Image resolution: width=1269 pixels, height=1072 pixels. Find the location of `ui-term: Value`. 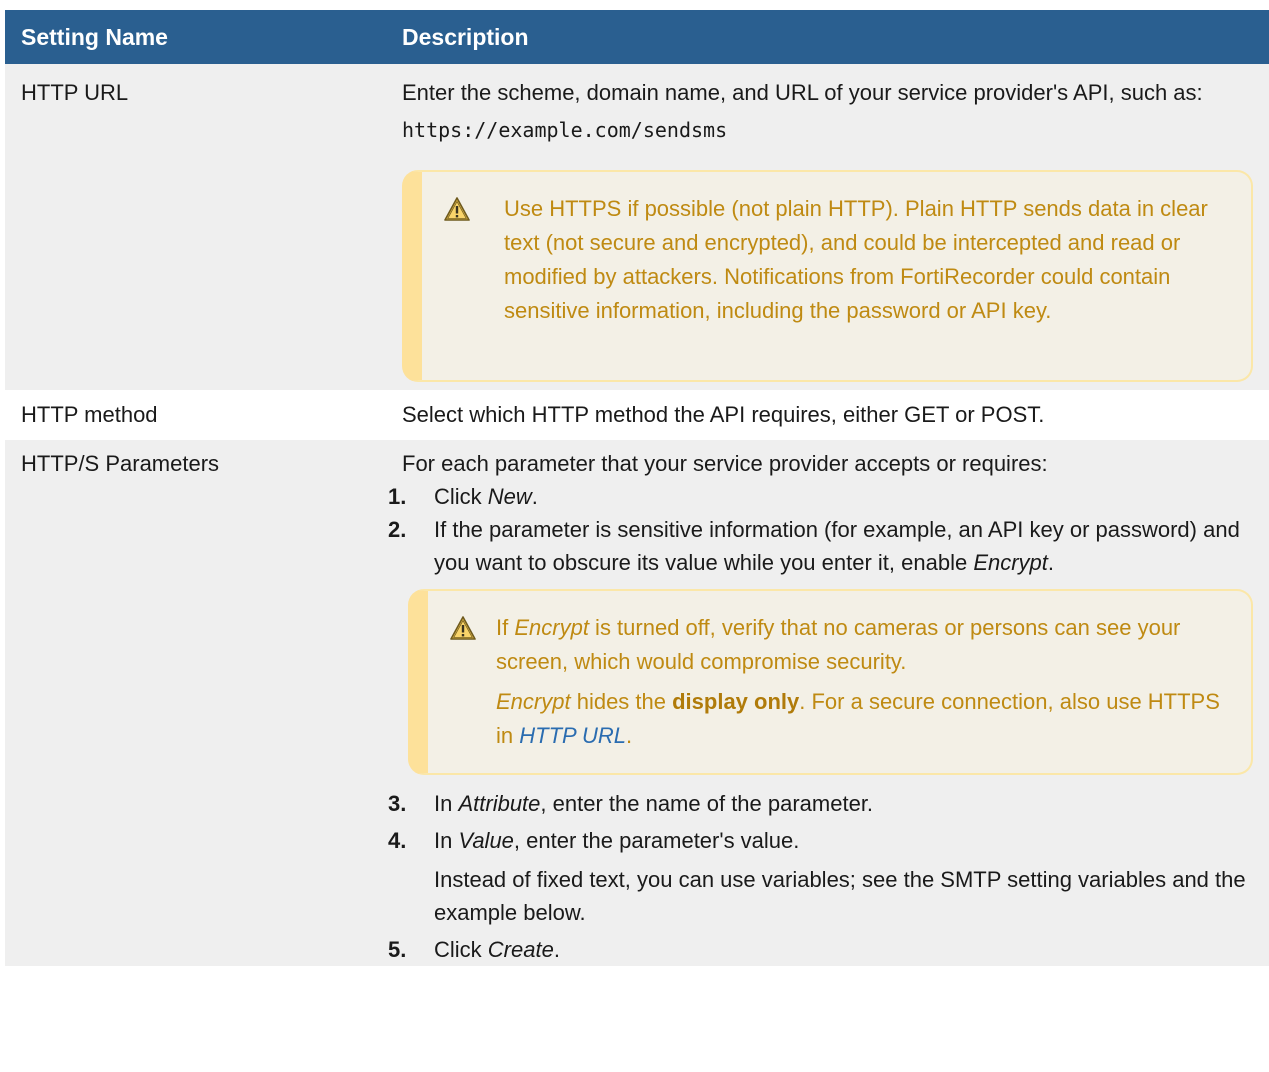

ui-term: Value is located at coordinates (486, 840).